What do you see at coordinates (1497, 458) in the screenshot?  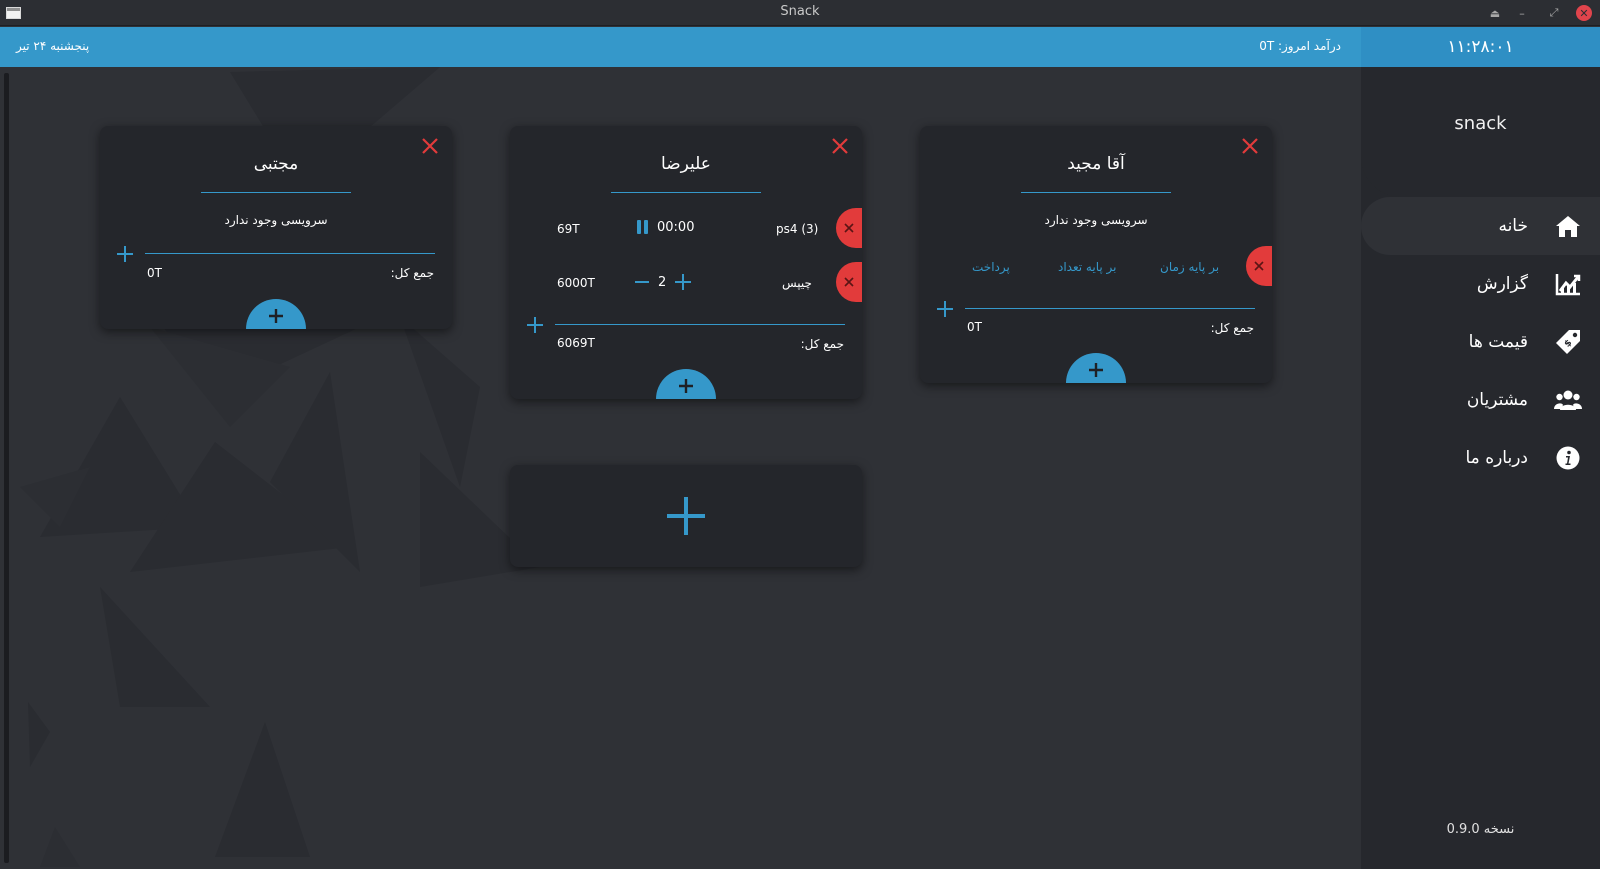 I see `sidebar-item-label: درباره ما` at bounding box center [1497, 458].